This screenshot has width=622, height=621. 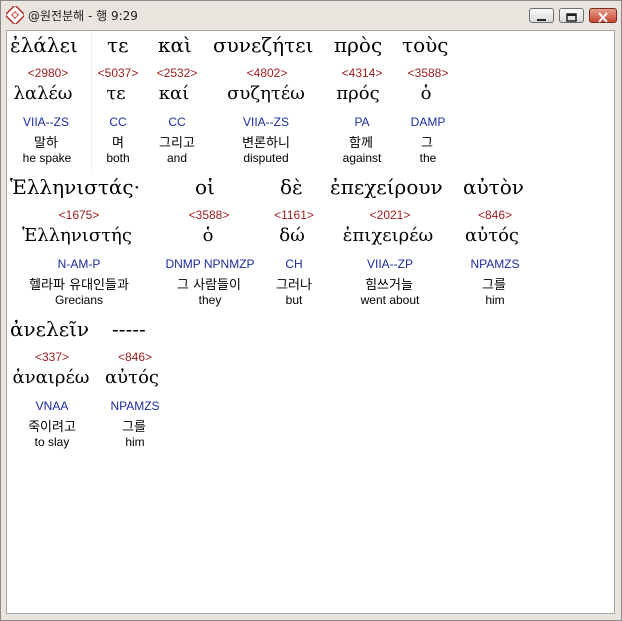 What do you see at coordinates (361, 143) in the screenshot?
I see `korean-gloss: 함께` at bounding box center [361, 143].